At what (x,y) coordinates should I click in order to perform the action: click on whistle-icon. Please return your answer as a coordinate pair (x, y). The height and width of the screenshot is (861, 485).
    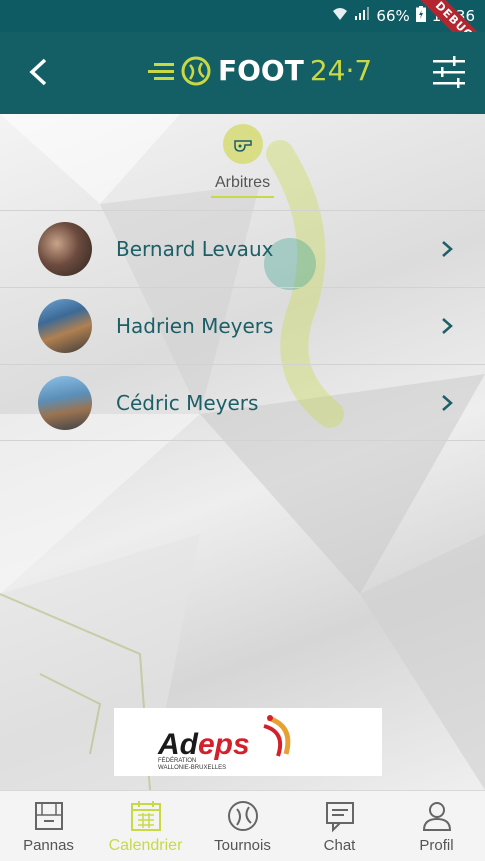
    Looking at the image, I should click on (242, 144).